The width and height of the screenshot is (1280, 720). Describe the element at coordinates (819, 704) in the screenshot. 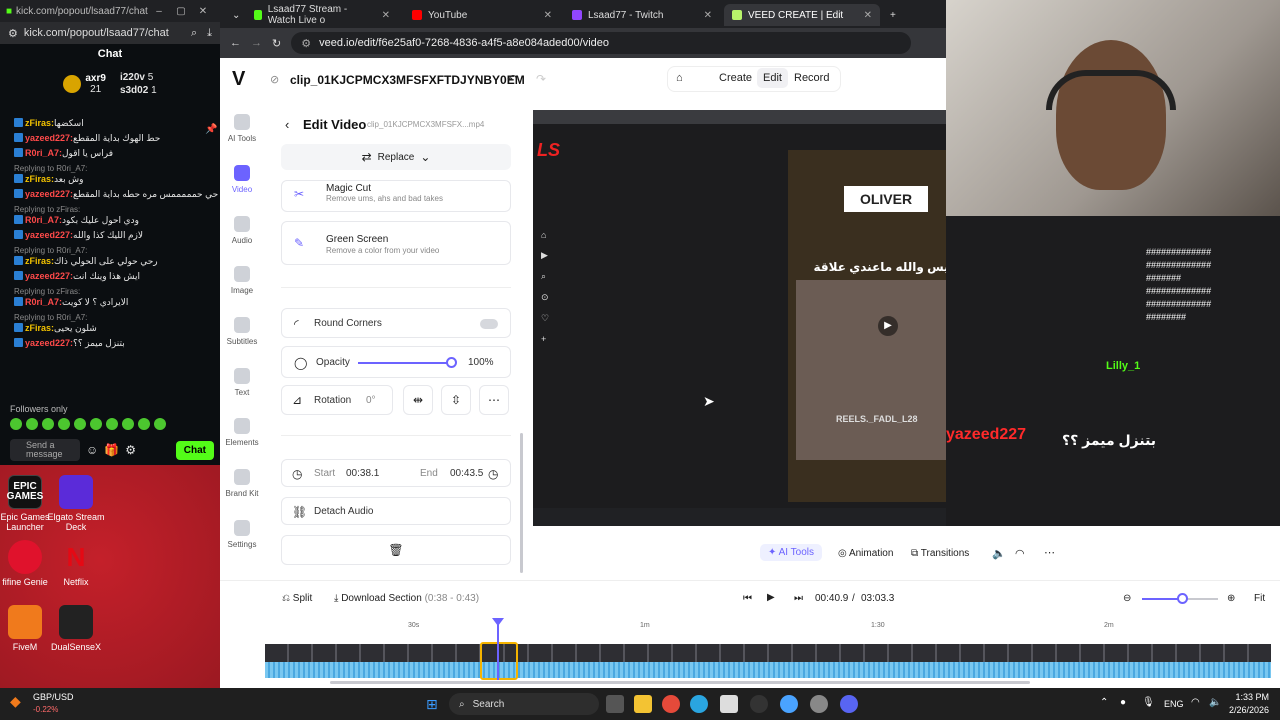

I see `app-icon` at that location.